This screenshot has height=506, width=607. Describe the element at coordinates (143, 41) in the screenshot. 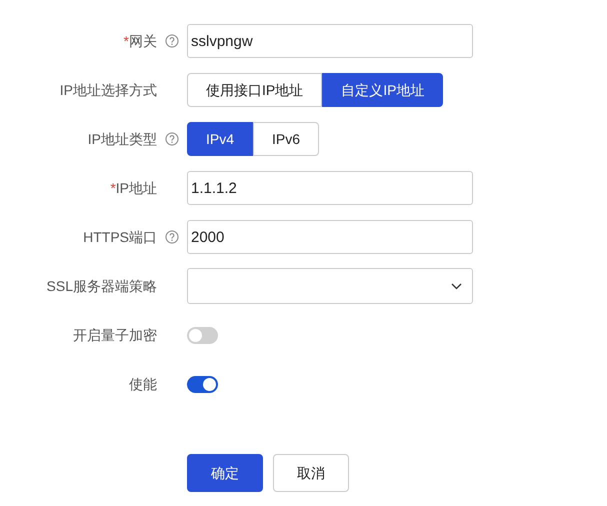

I see `field-label: 网关` at that location.